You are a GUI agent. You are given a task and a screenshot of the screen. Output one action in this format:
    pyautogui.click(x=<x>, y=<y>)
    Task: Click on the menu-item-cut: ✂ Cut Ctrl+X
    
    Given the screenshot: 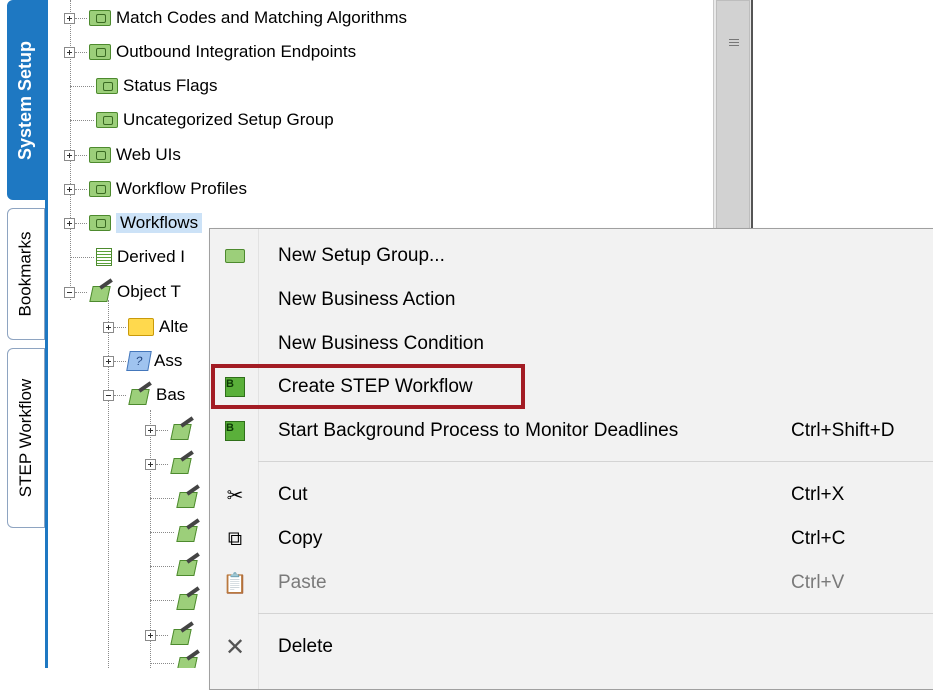 What is the action you would take?
    pyautogui.click(x=571, y=495)
    